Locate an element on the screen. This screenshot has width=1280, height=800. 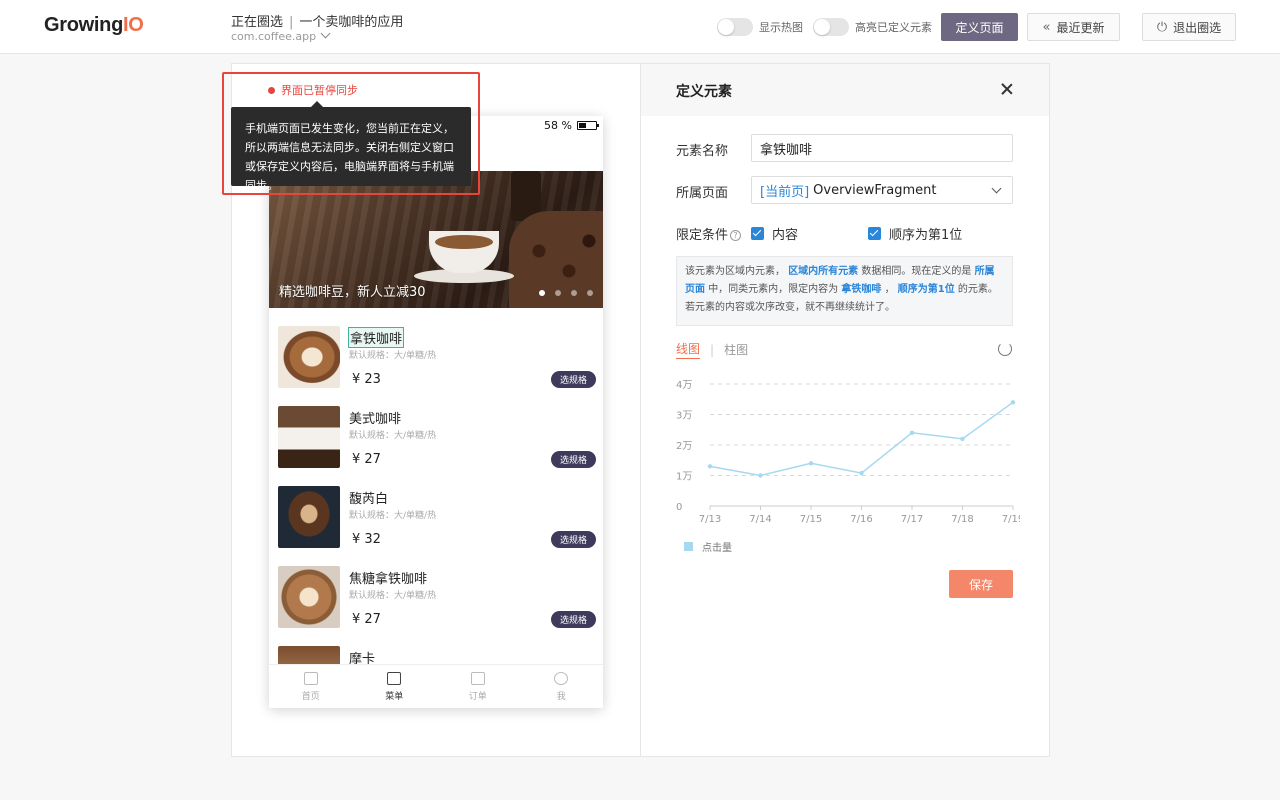
exit-circling-button: ⏻ 退出圈选 is located at coordinates (1189, 27).